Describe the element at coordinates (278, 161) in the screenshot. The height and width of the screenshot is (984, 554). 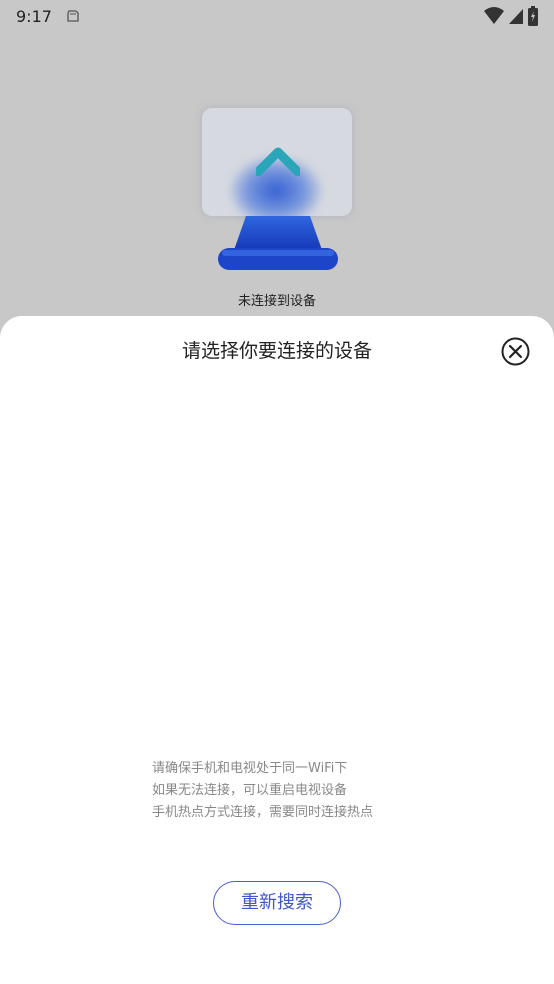
I see `cast-arrow-icon` at that location.